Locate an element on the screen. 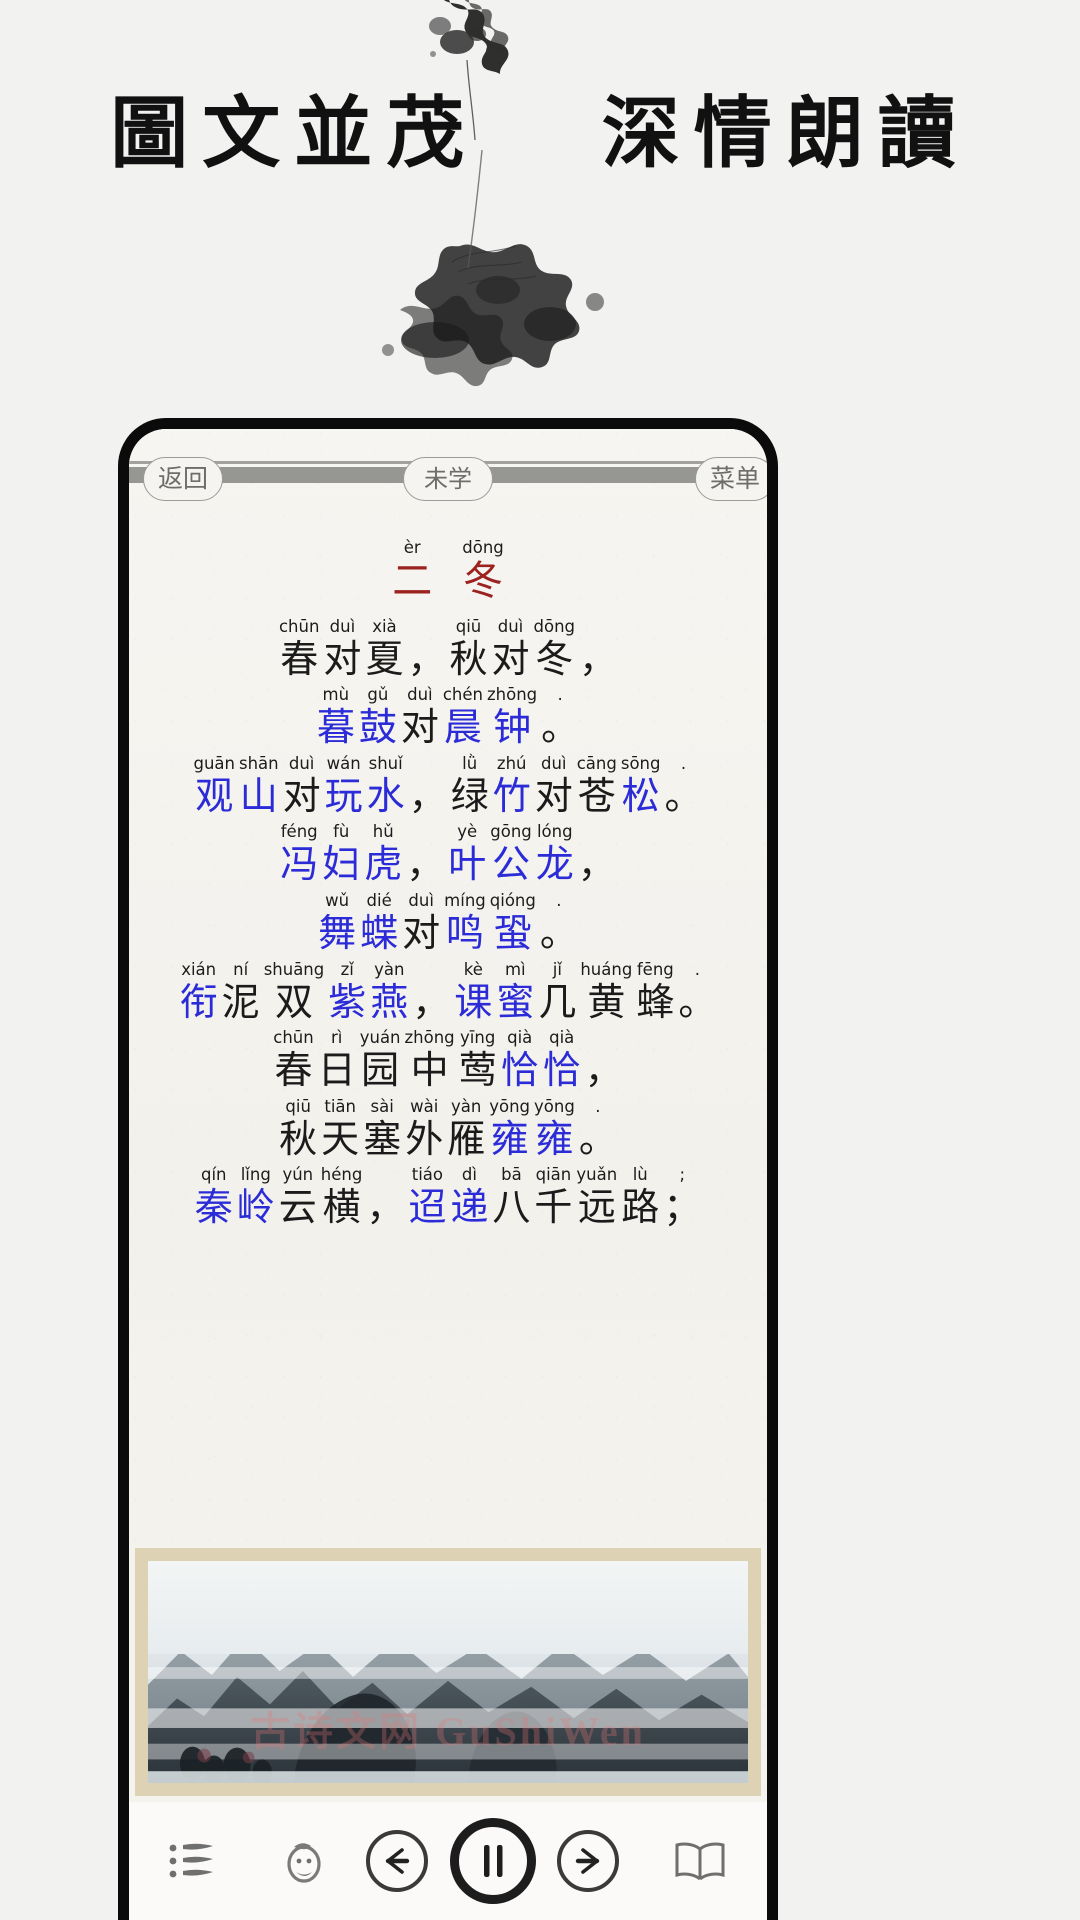 The width and height of the screenshot is (1080, 1920). poem-character: dì 递 is located at coordinates (469, 1197).